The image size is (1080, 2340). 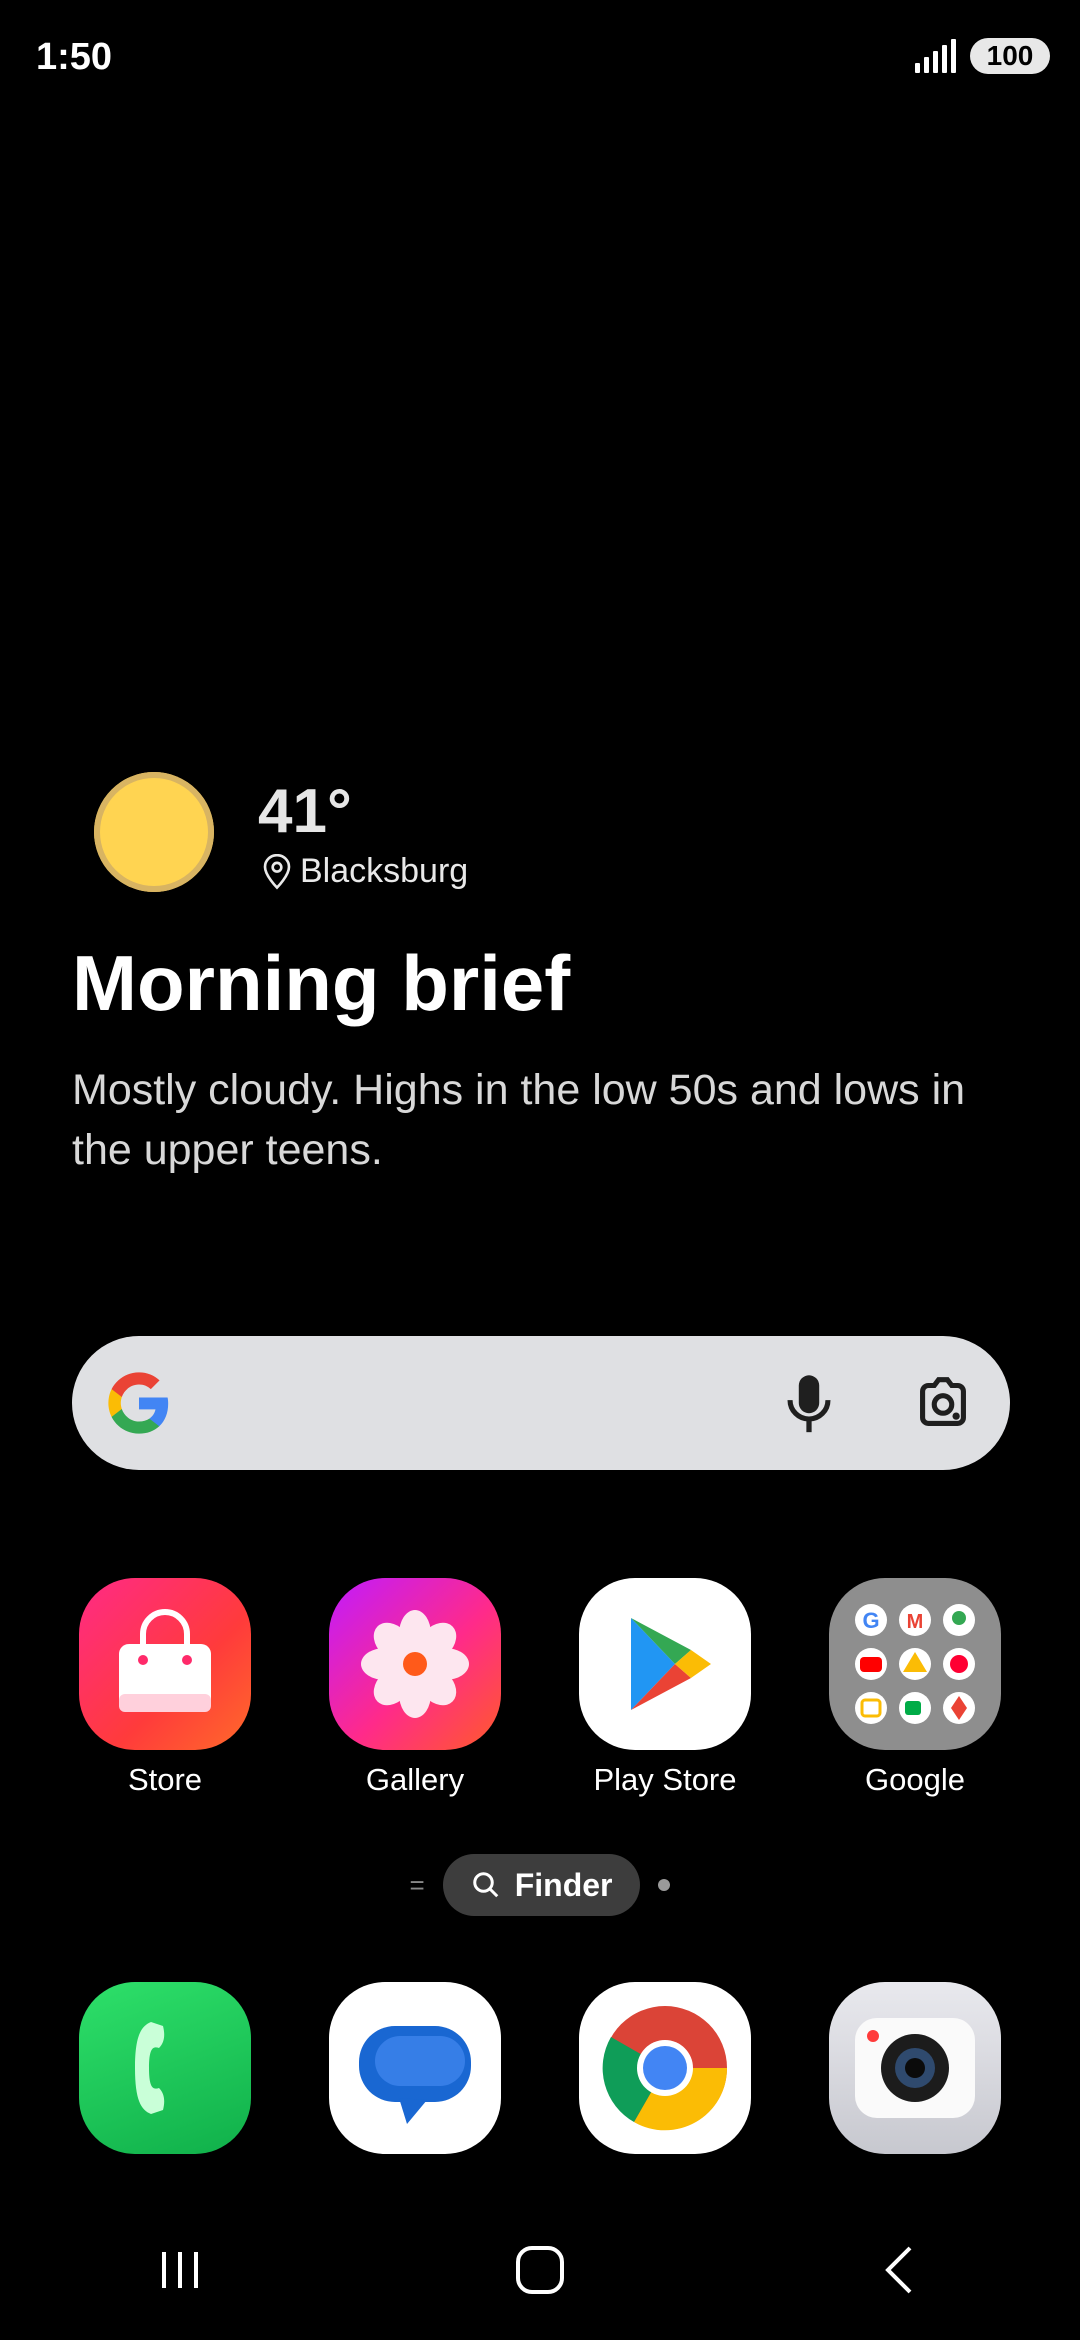 I want to click on store-icon, so click(x=165, y=1664).